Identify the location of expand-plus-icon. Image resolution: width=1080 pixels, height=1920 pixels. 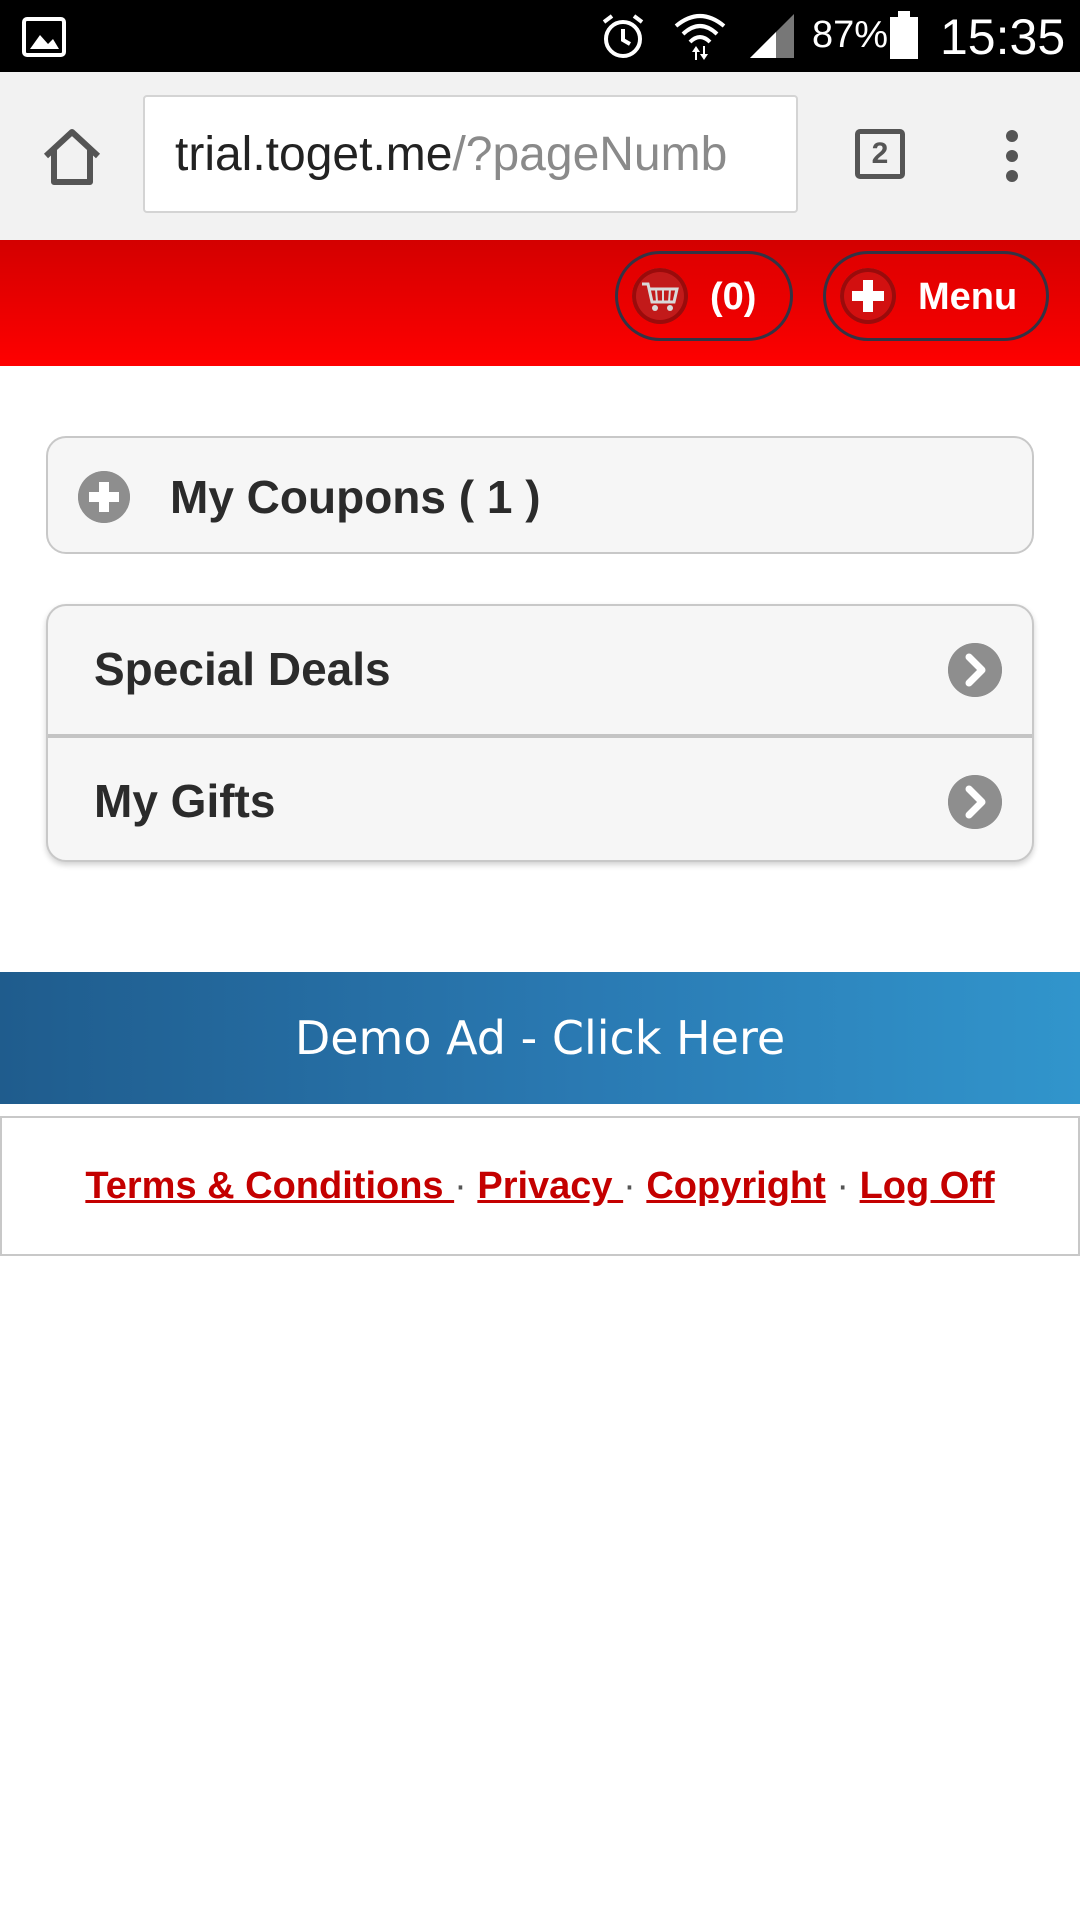
(104, 497).